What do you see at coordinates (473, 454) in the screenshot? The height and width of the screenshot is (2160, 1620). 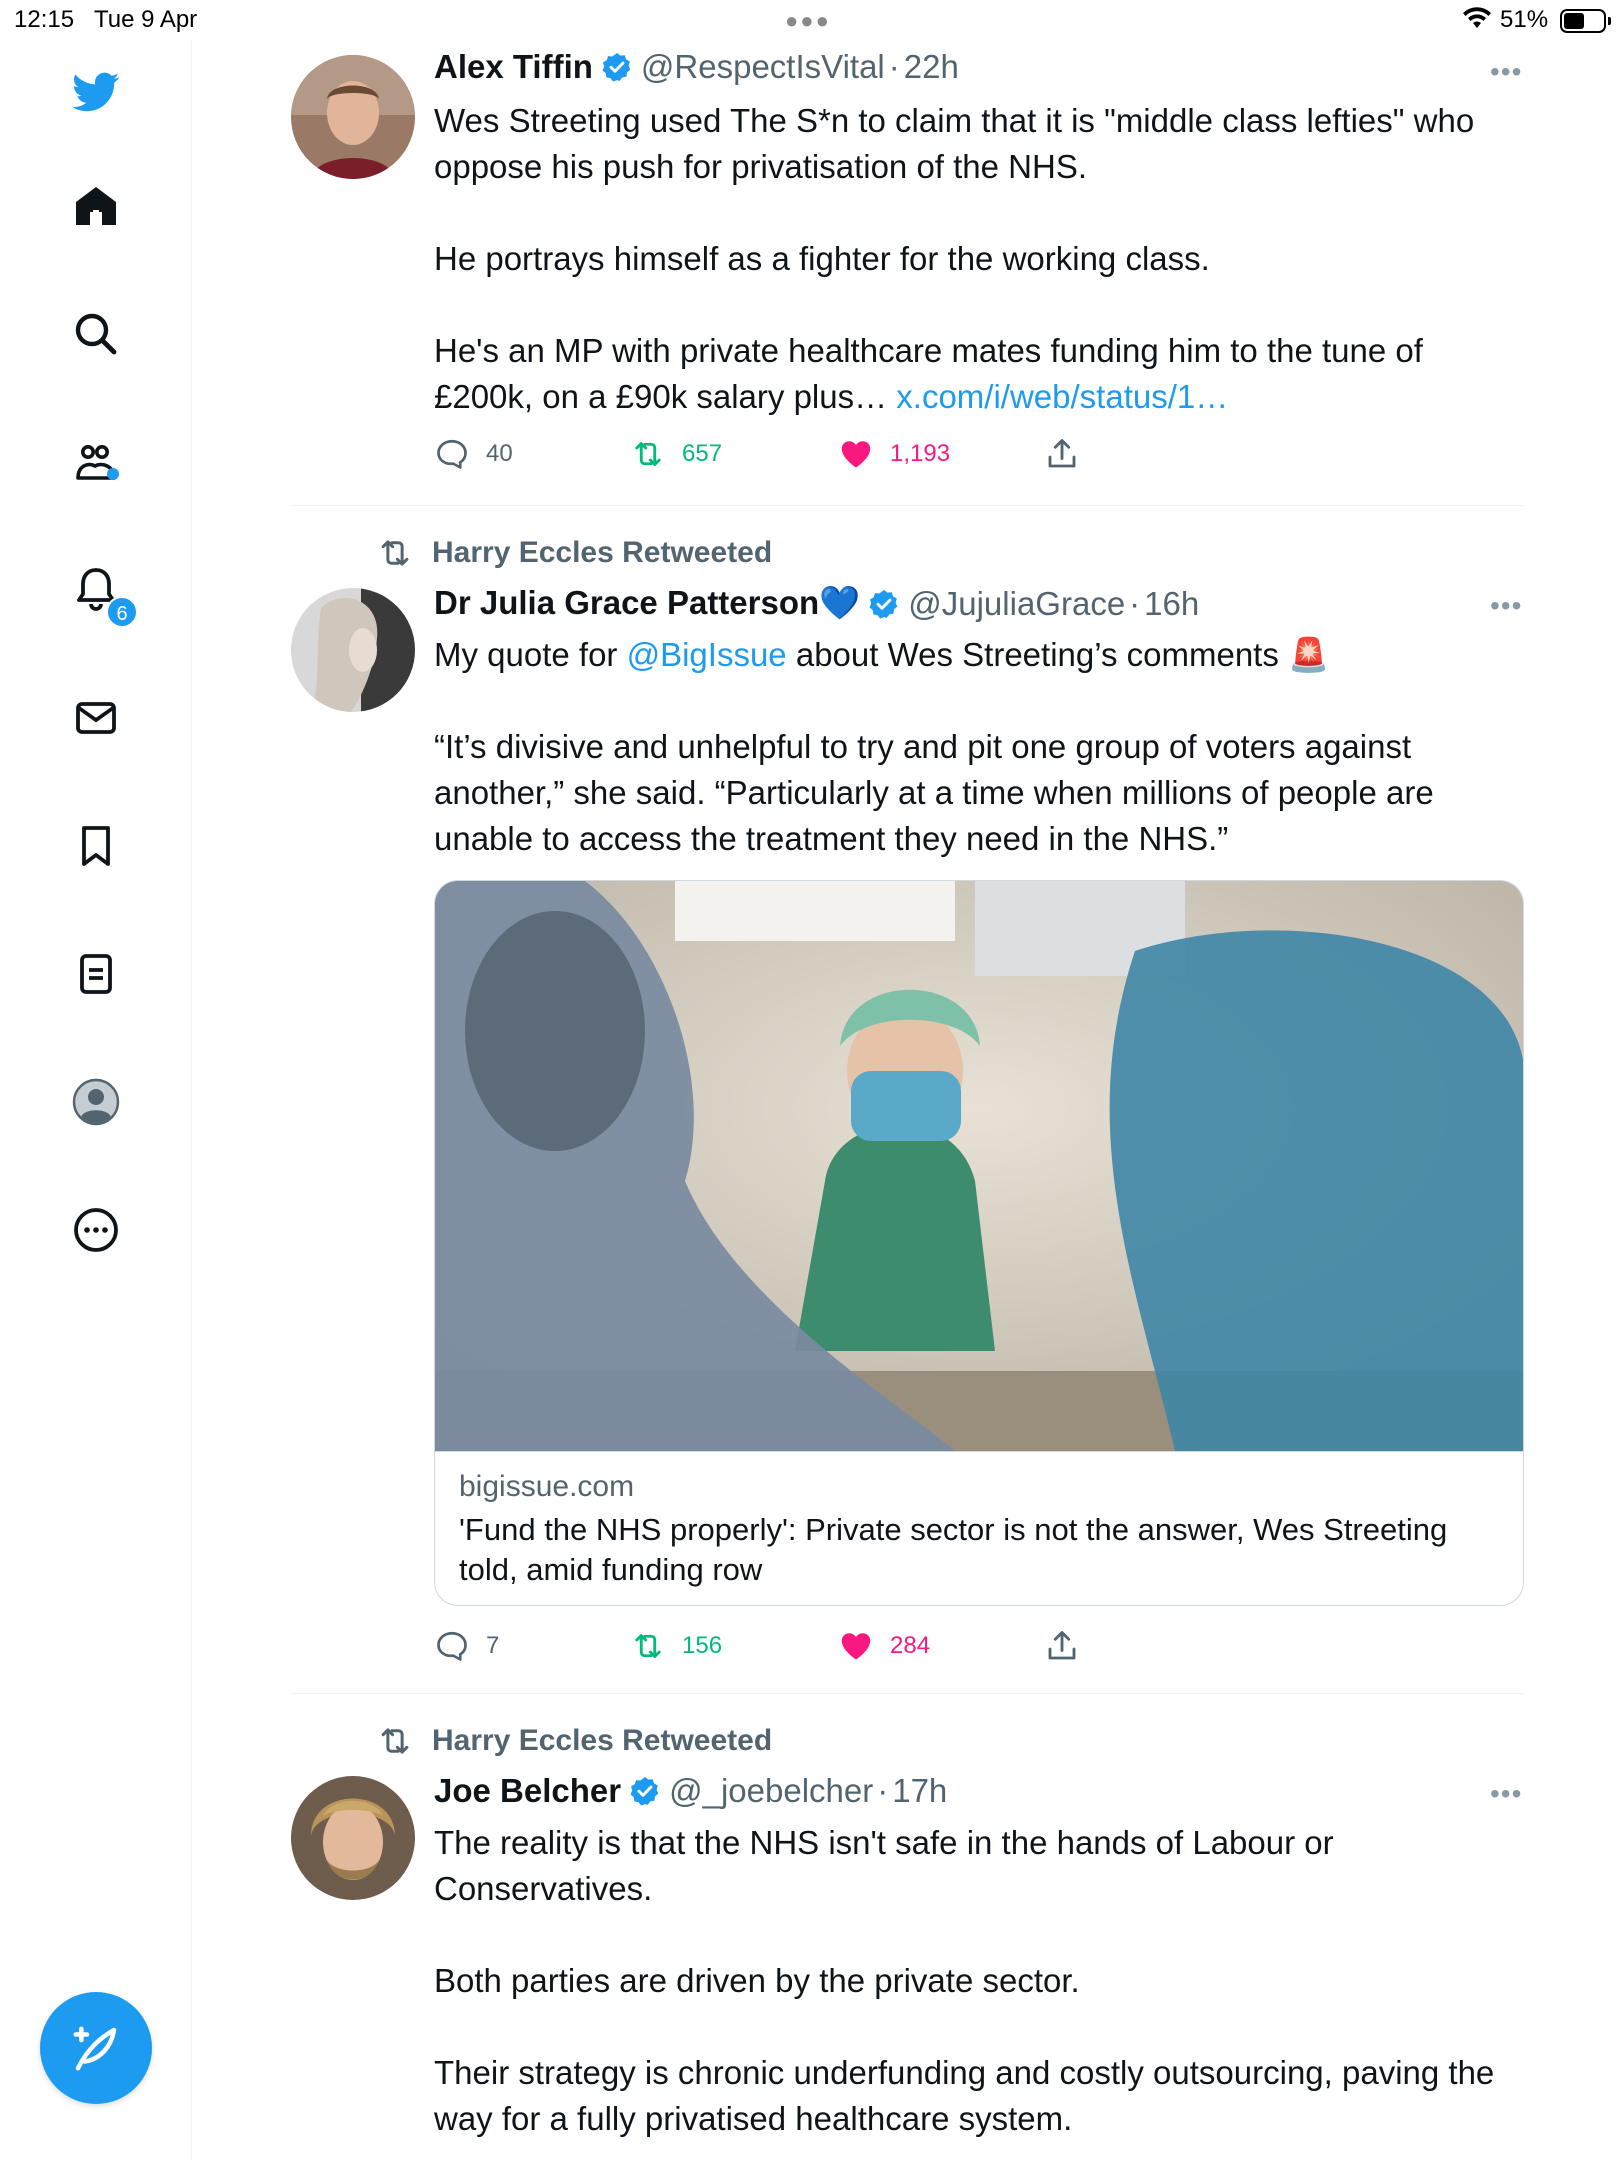 I see `reply-button: 40` at bounding box center [473, 454].